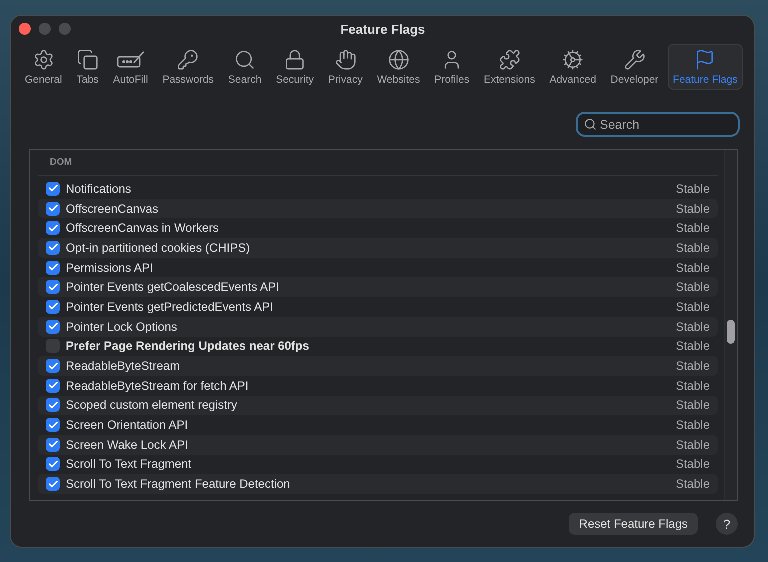 This screenshot has height=562, width=768. What do you see at coordinates (158, 385) in the screenshot?
I see `feature-name: ReadableByteStream for fetch API` at bounding box center [158, 385].